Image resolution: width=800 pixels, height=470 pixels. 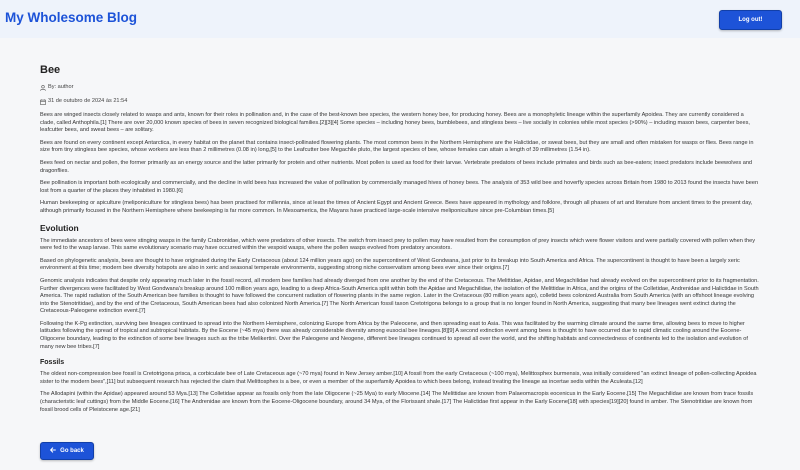 I want to click on blog-brand-link: My Wholesome Blog, so click(x=71, y=17).